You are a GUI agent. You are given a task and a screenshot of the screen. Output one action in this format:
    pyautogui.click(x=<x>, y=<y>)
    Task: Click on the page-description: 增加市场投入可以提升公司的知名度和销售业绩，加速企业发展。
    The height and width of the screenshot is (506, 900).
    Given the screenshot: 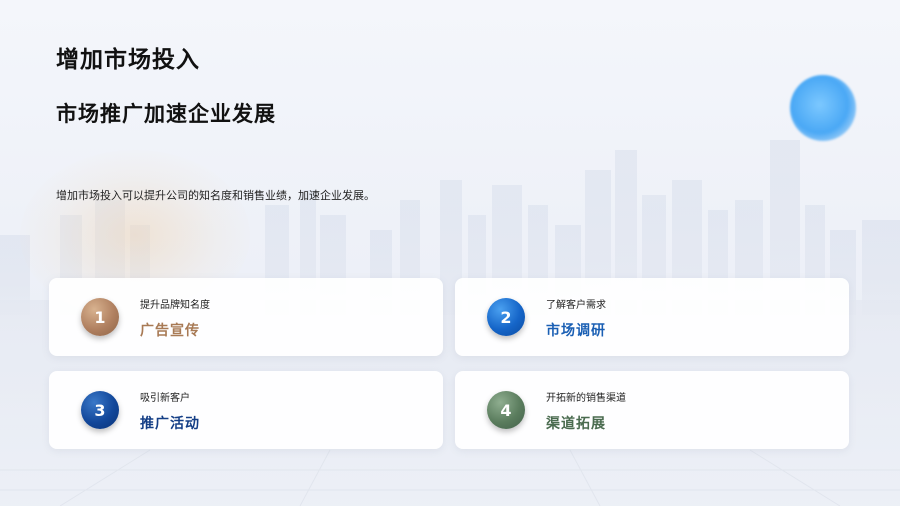 What is the action you would take?
    pyautogui.click(x=215, y=195)
    